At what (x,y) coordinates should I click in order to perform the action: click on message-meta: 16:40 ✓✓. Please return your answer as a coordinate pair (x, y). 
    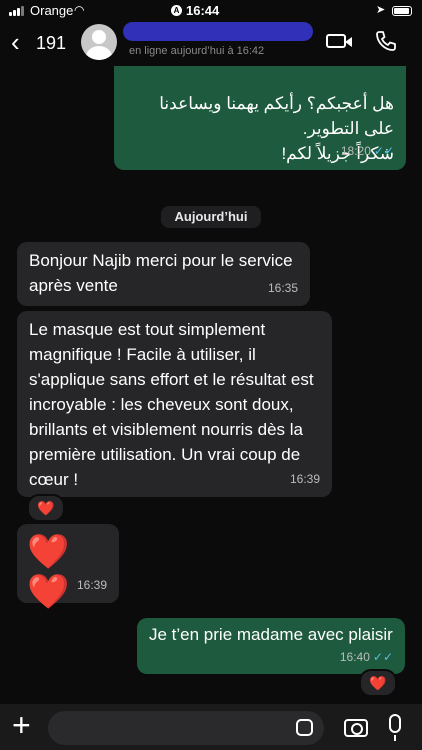
    Looking at the image, I should click on (366, 657).